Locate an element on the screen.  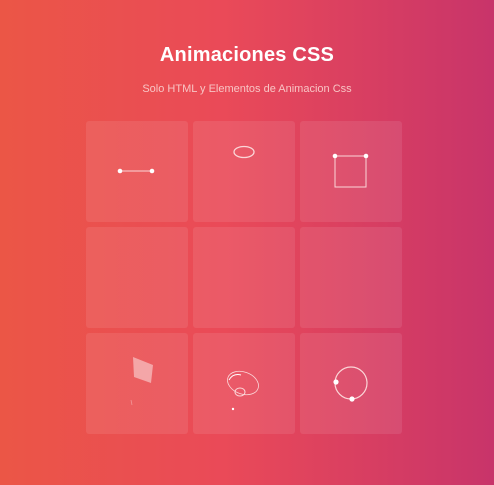
spiral-rings-icon is located at coordinates (243, 390).